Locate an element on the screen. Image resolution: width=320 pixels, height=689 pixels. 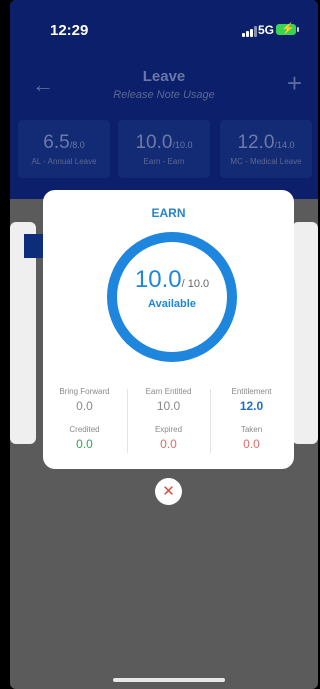
summary-card-earn: 10.0/10.0 Earn - Earn is located at coordinates (164, 149).